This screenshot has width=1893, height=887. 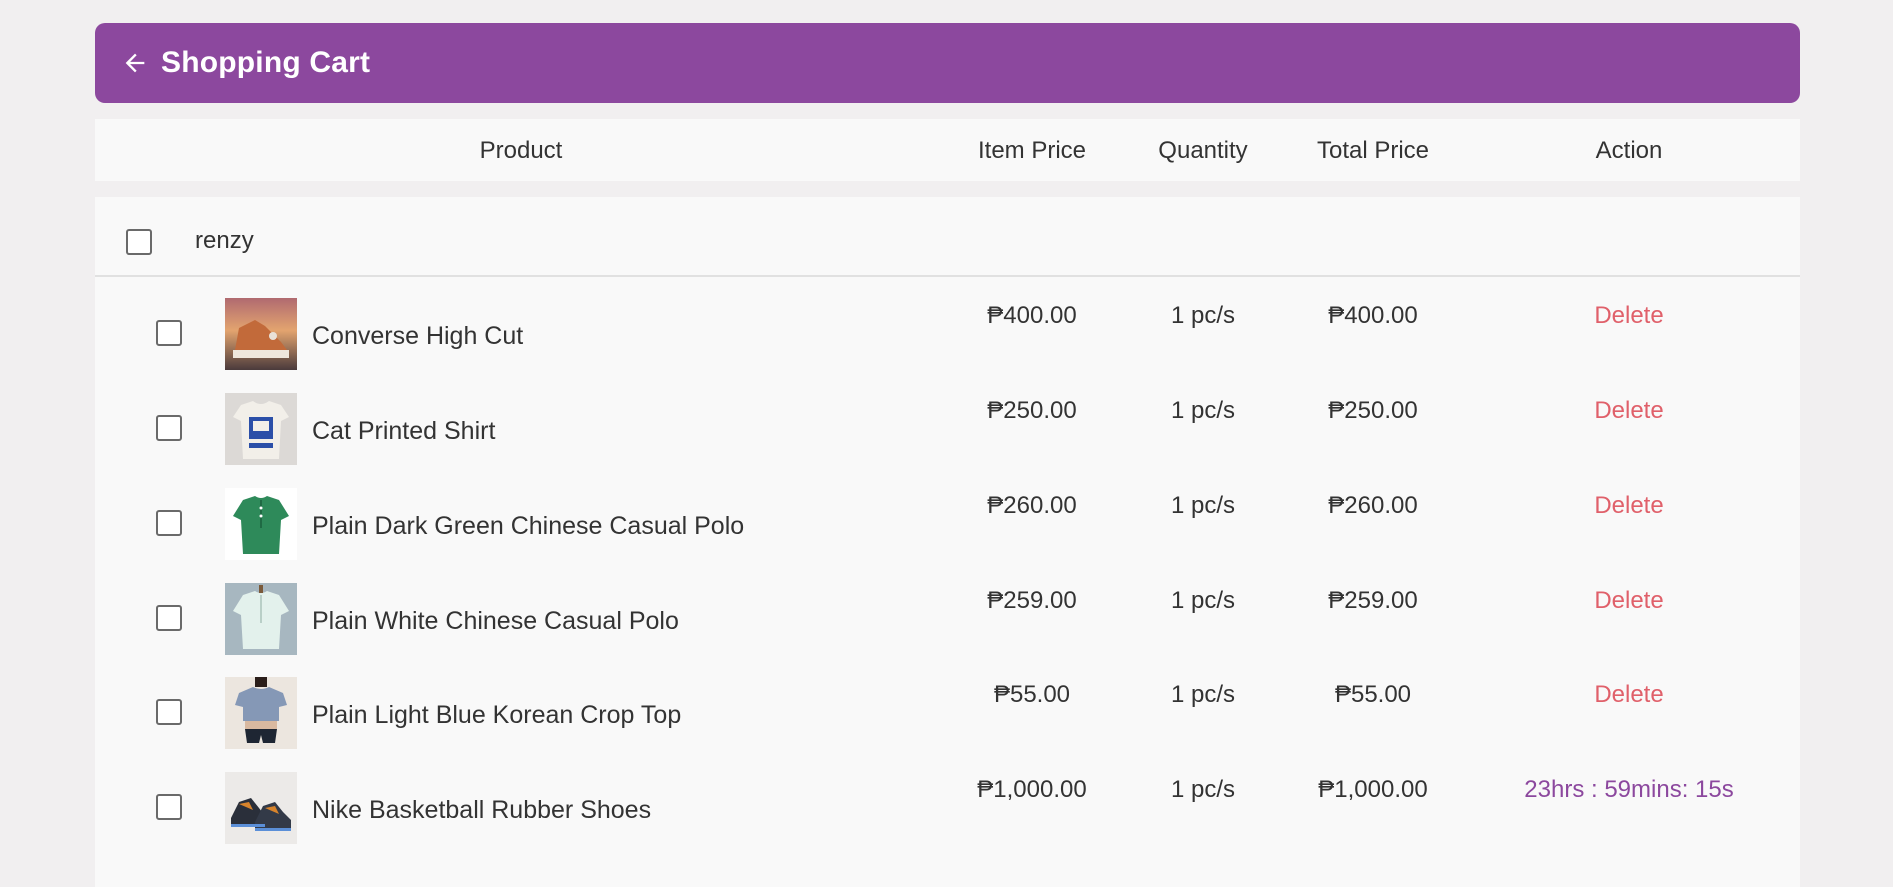 I want to click on column-header-quantity: Quantity, so click(x=1203, y=150).